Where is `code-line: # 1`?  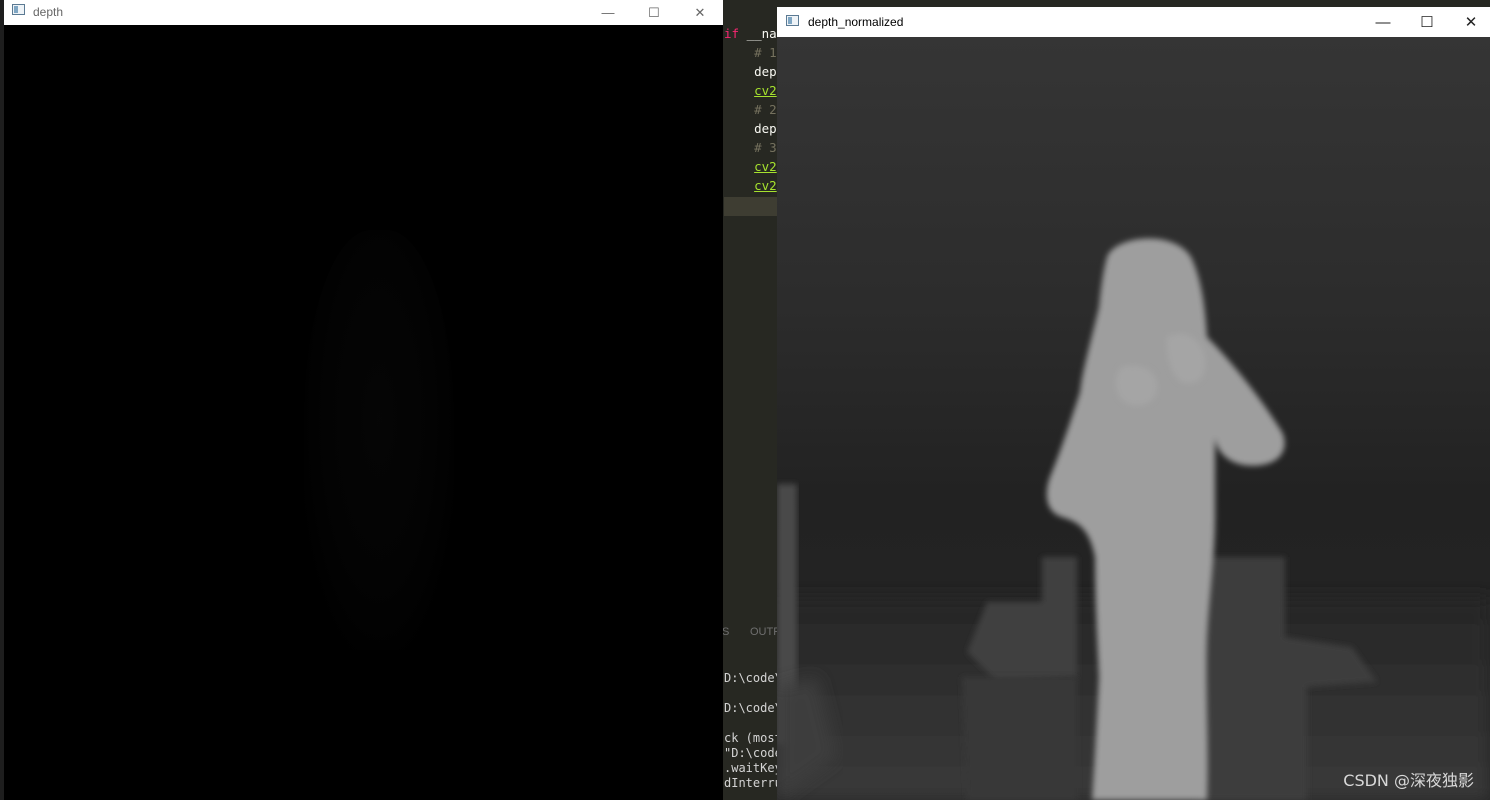 code-line: # 1 is located at coordinates (750, 52).